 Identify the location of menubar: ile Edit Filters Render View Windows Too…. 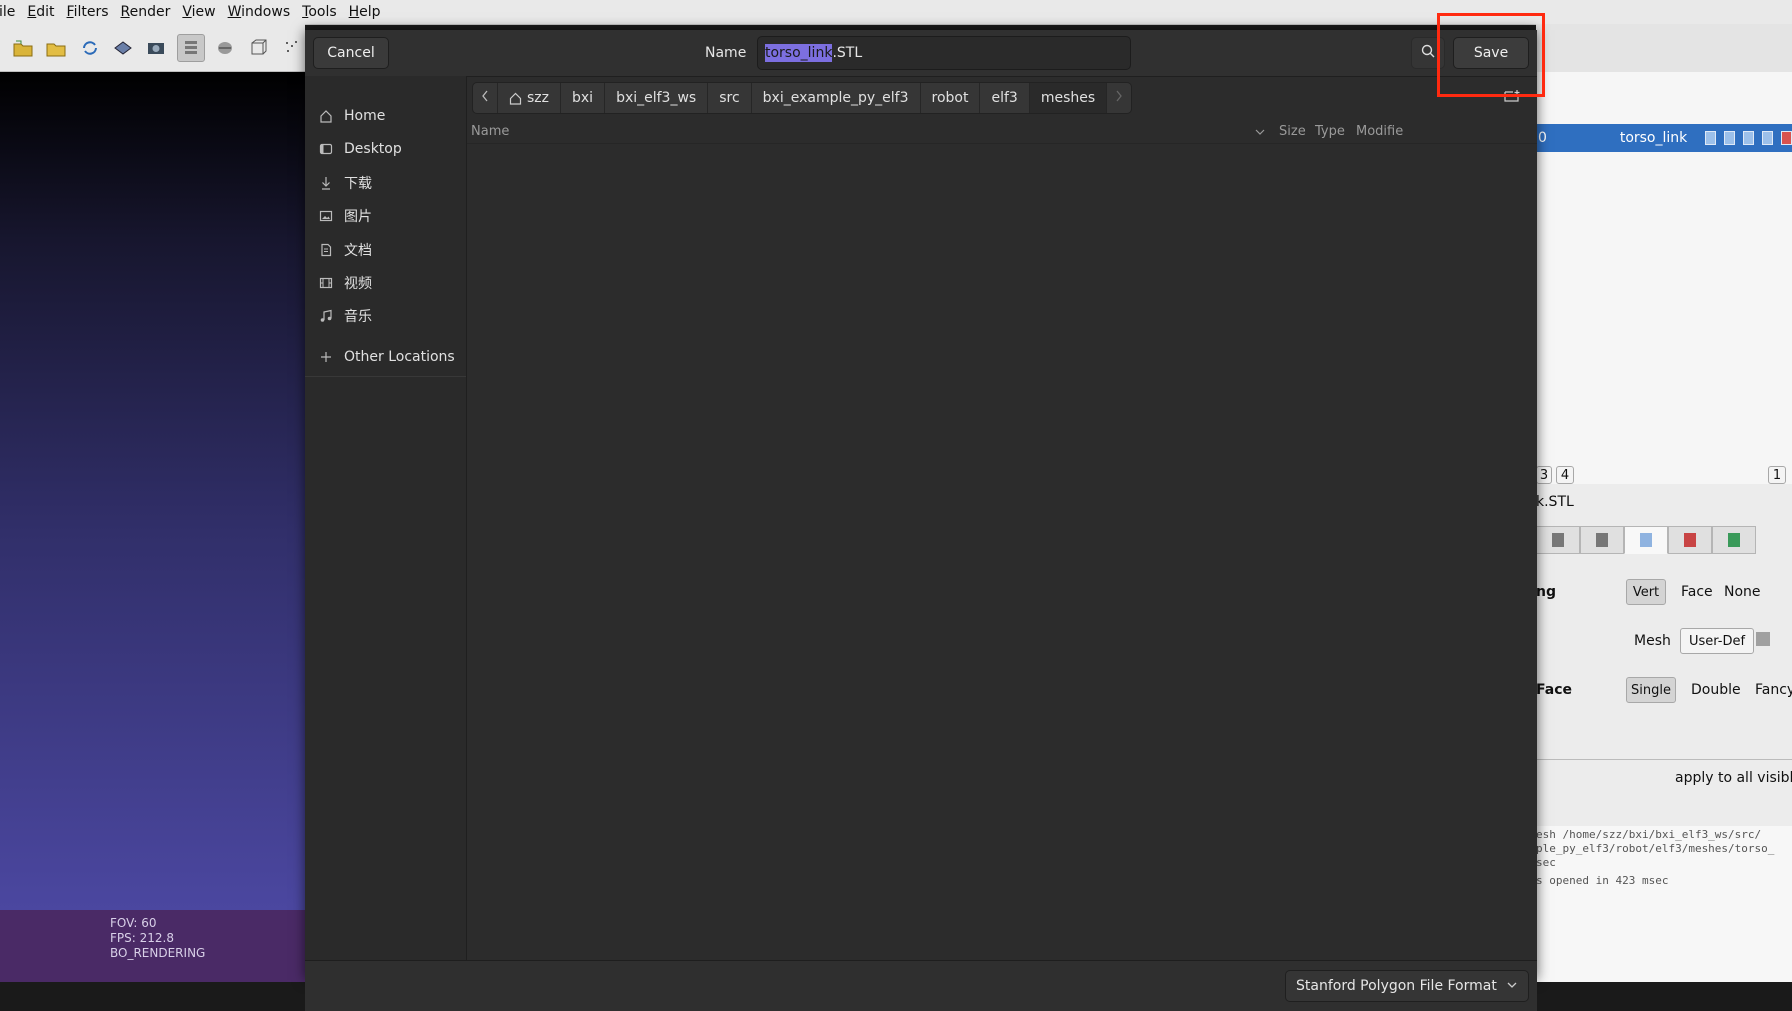
(896, 12).